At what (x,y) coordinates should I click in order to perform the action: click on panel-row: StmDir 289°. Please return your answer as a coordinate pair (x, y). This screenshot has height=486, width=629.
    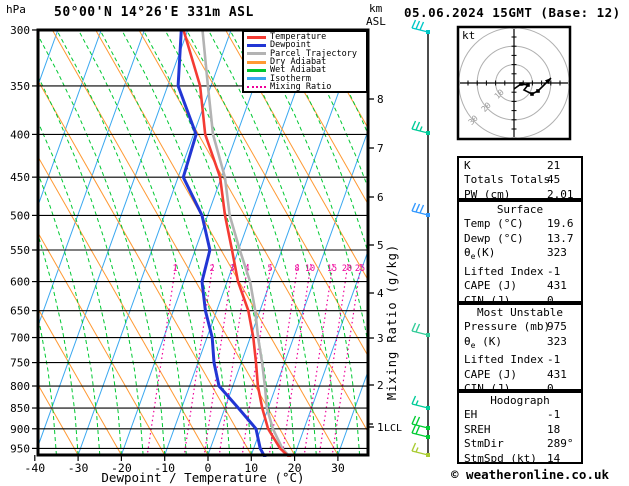
    Looking at the image, I should click on (520, 444).